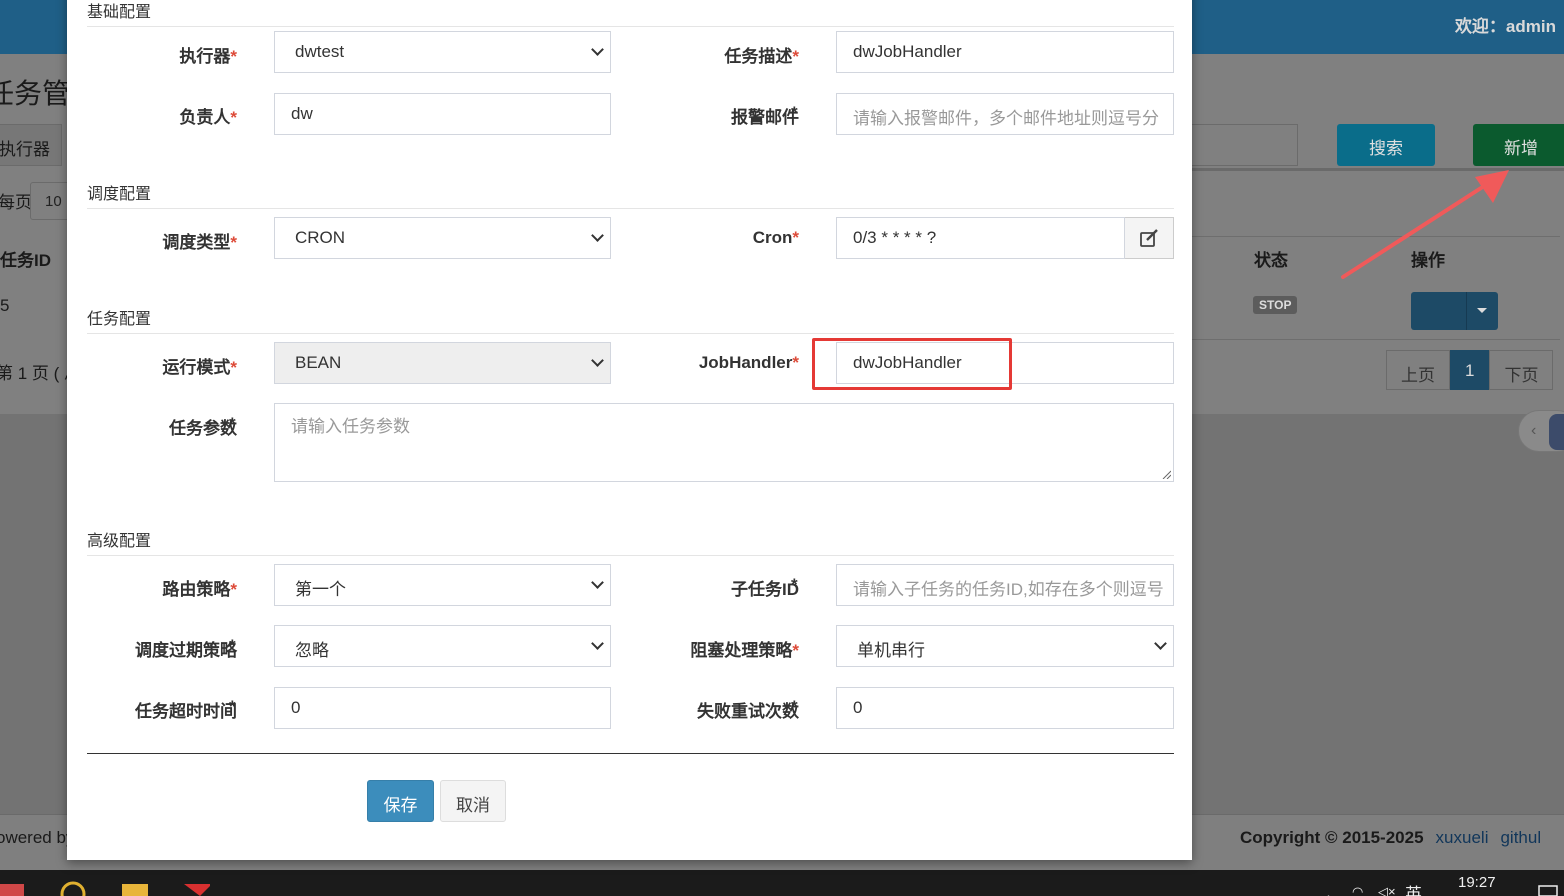 The height and width of the screenshot is (896, 1564). I want to click on add-button: 新增, so click(1518, 145).